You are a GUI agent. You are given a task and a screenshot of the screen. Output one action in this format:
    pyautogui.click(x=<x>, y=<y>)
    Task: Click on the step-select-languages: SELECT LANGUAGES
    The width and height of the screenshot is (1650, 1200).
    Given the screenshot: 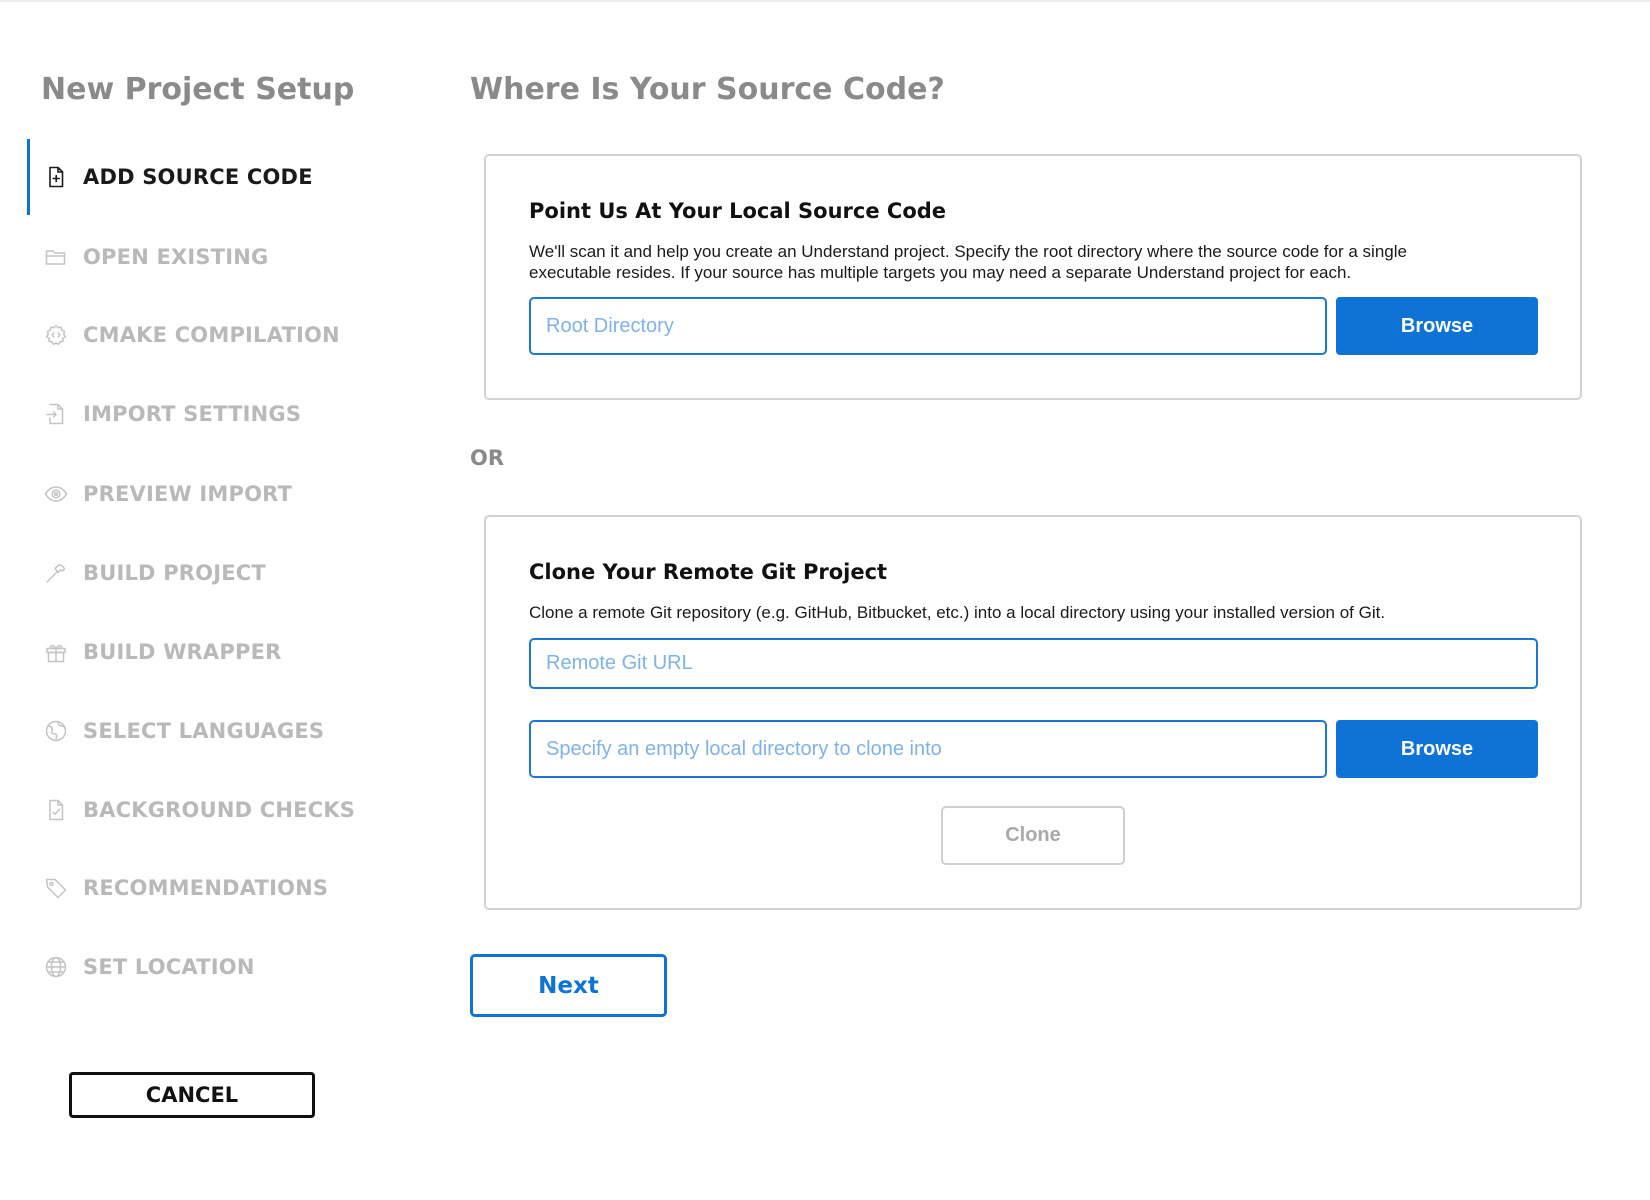 What is the action you would take?
    pyautogui.click(x=217, y=731)
    